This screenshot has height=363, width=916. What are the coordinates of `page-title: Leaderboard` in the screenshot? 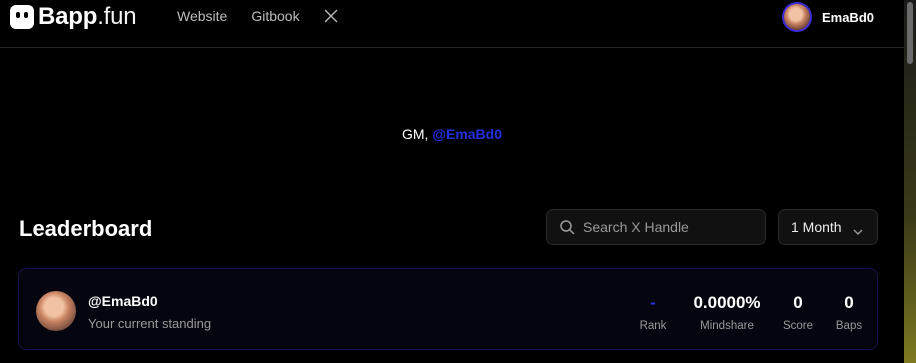 It's located at (86, 228).